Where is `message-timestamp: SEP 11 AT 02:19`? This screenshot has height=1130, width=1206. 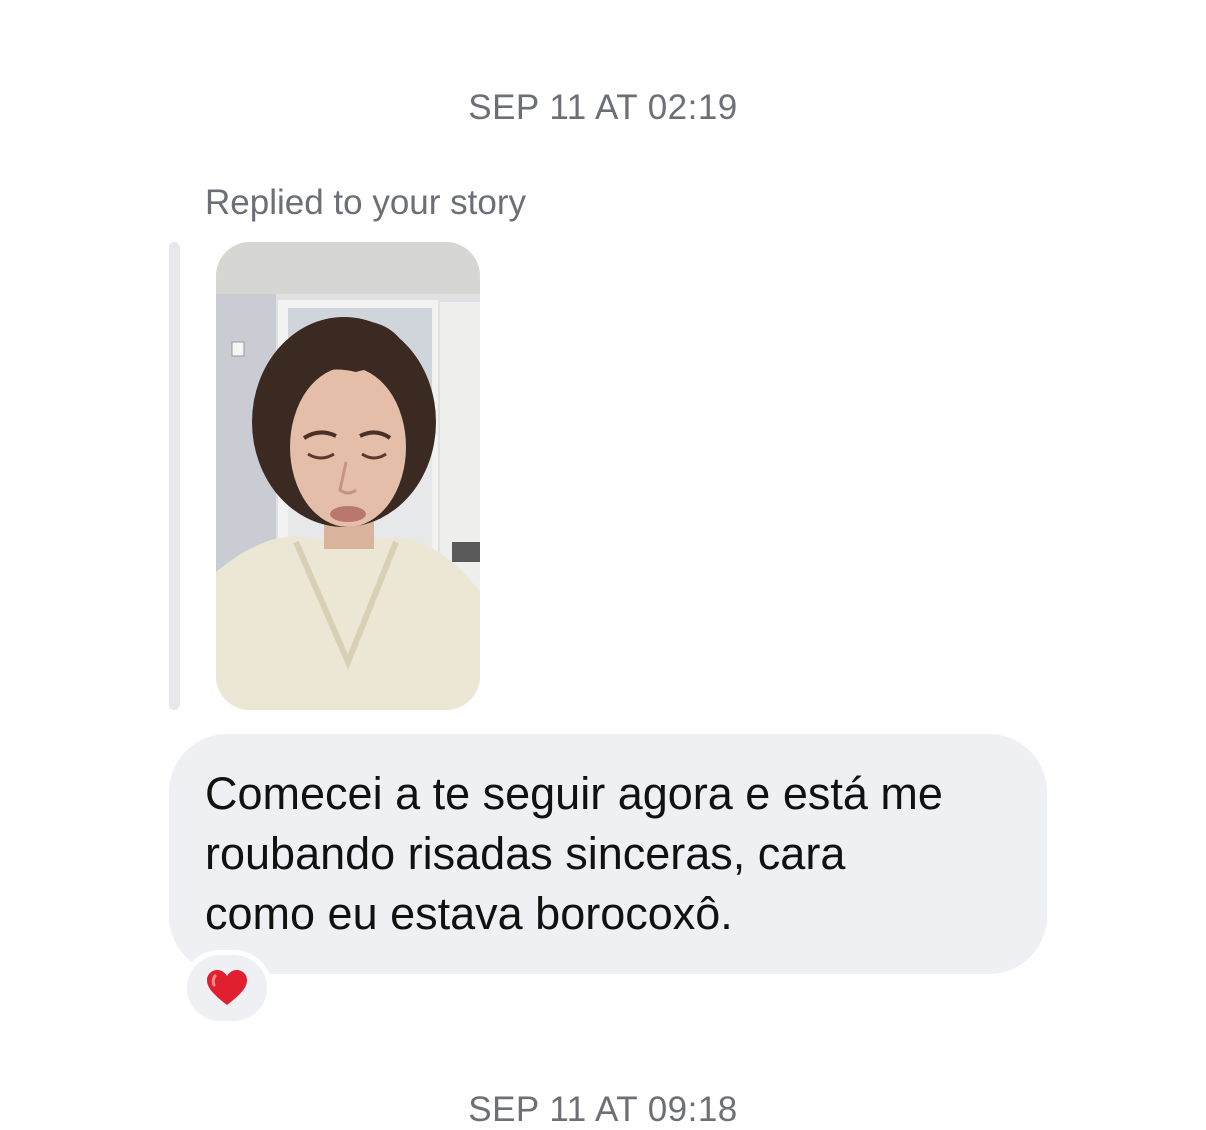
message-timestamp: SEP 11 AT 02:19 is located at coordinates (603, 107).